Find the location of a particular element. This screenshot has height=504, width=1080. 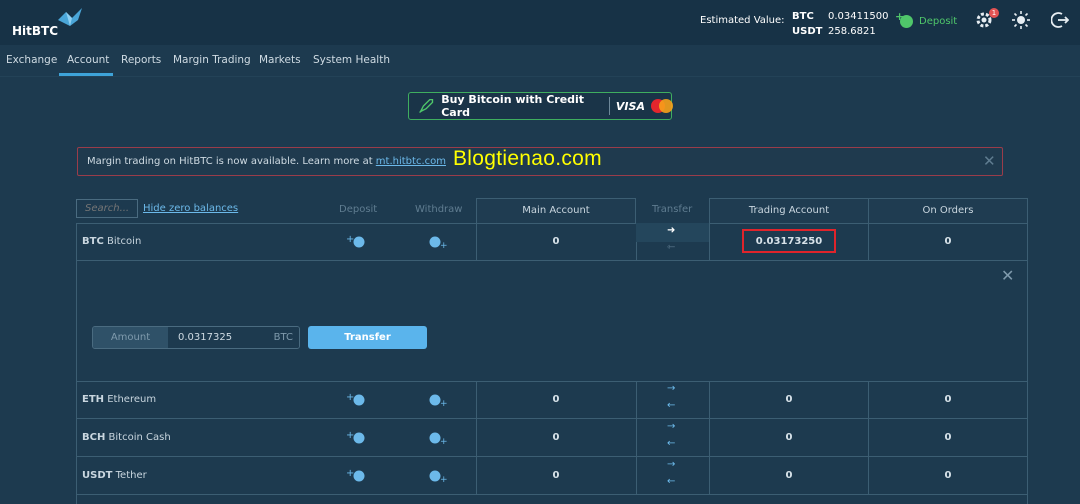

deposit-label: Deposit is located at coordinates (938, 21).